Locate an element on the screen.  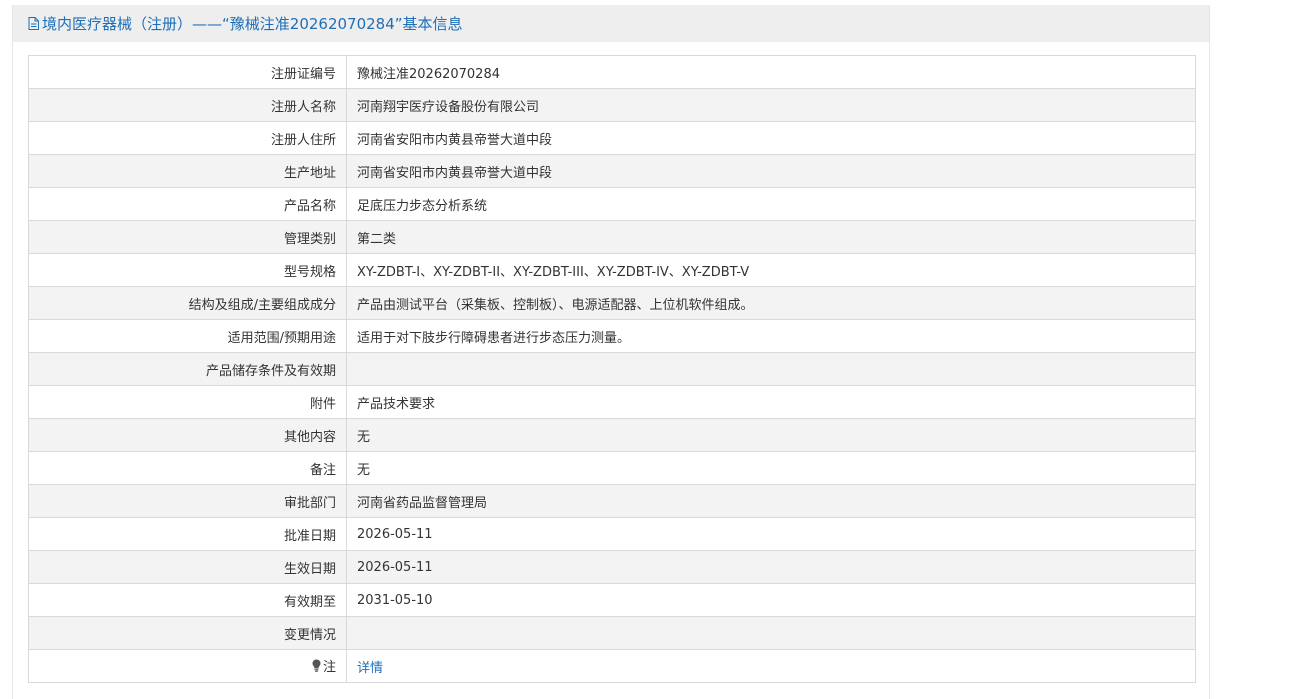
table-row: 生产地址 河南省安阳市内黄县帝誉大道中段 is located at coordinates (612, 171).